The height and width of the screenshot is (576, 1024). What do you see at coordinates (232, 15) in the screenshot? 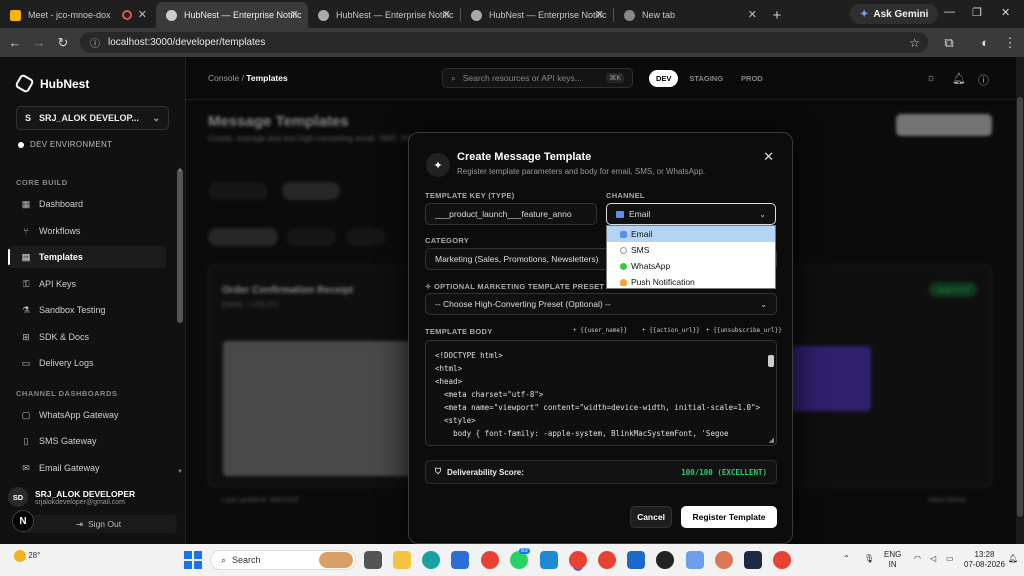
I see `browser-tab-hubnest-active: HubNest — Enterprise Notific ✕` at bounding box center [232, 15].